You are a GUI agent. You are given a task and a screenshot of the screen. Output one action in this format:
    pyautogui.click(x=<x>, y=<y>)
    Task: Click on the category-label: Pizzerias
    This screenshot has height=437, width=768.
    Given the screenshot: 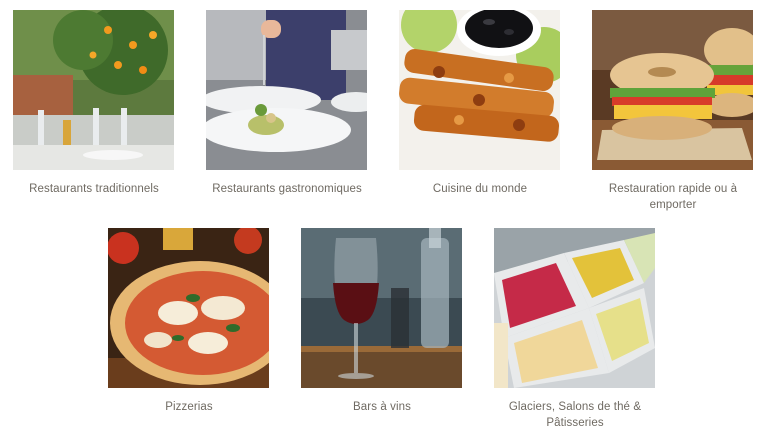 What is the action you would take?
    pyautogui.click(x=189, y=407)
    